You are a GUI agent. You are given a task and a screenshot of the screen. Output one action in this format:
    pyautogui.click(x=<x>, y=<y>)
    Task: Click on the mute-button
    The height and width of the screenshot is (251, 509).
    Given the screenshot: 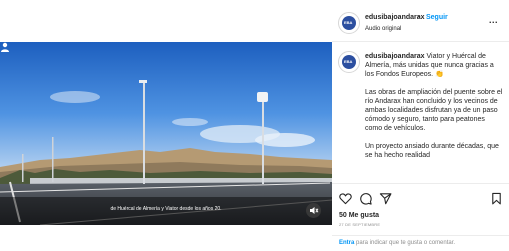 What is the action you would take?
    pyautogui.click(x=313, y=210)
    